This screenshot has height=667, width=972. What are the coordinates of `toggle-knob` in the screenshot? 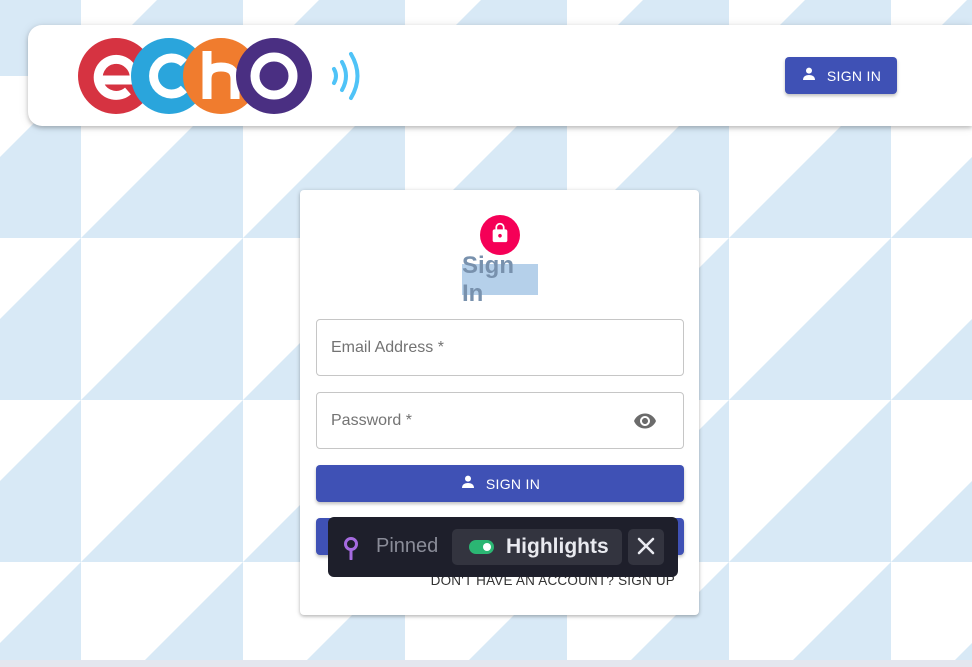 It's located at (487, 547).